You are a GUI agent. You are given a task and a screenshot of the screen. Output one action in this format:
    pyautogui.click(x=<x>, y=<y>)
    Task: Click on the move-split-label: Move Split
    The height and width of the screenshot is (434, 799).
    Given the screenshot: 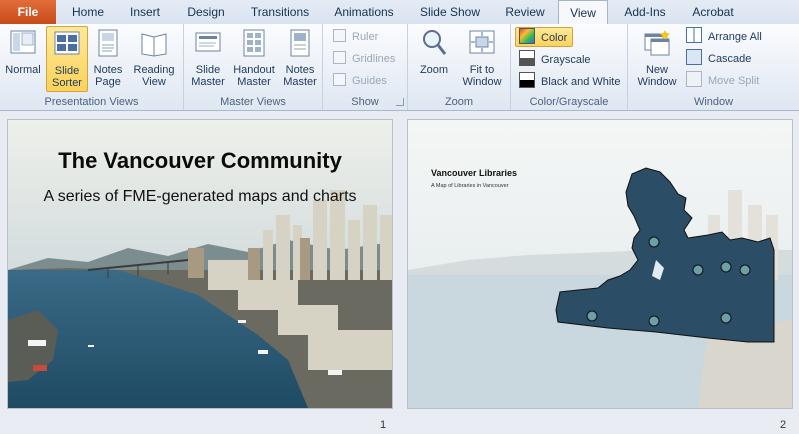 What is the action you would take?
    pyautogui.click(x=734, y=81)
    